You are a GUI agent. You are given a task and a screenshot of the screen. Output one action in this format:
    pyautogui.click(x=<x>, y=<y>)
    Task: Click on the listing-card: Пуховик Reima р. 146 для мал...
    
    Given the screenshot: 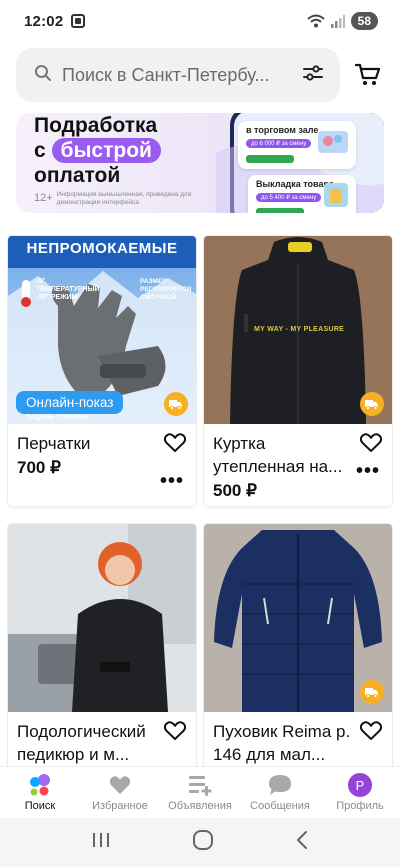 What is the action you would take?
    pyautogui.click(x=298, y=649)
    